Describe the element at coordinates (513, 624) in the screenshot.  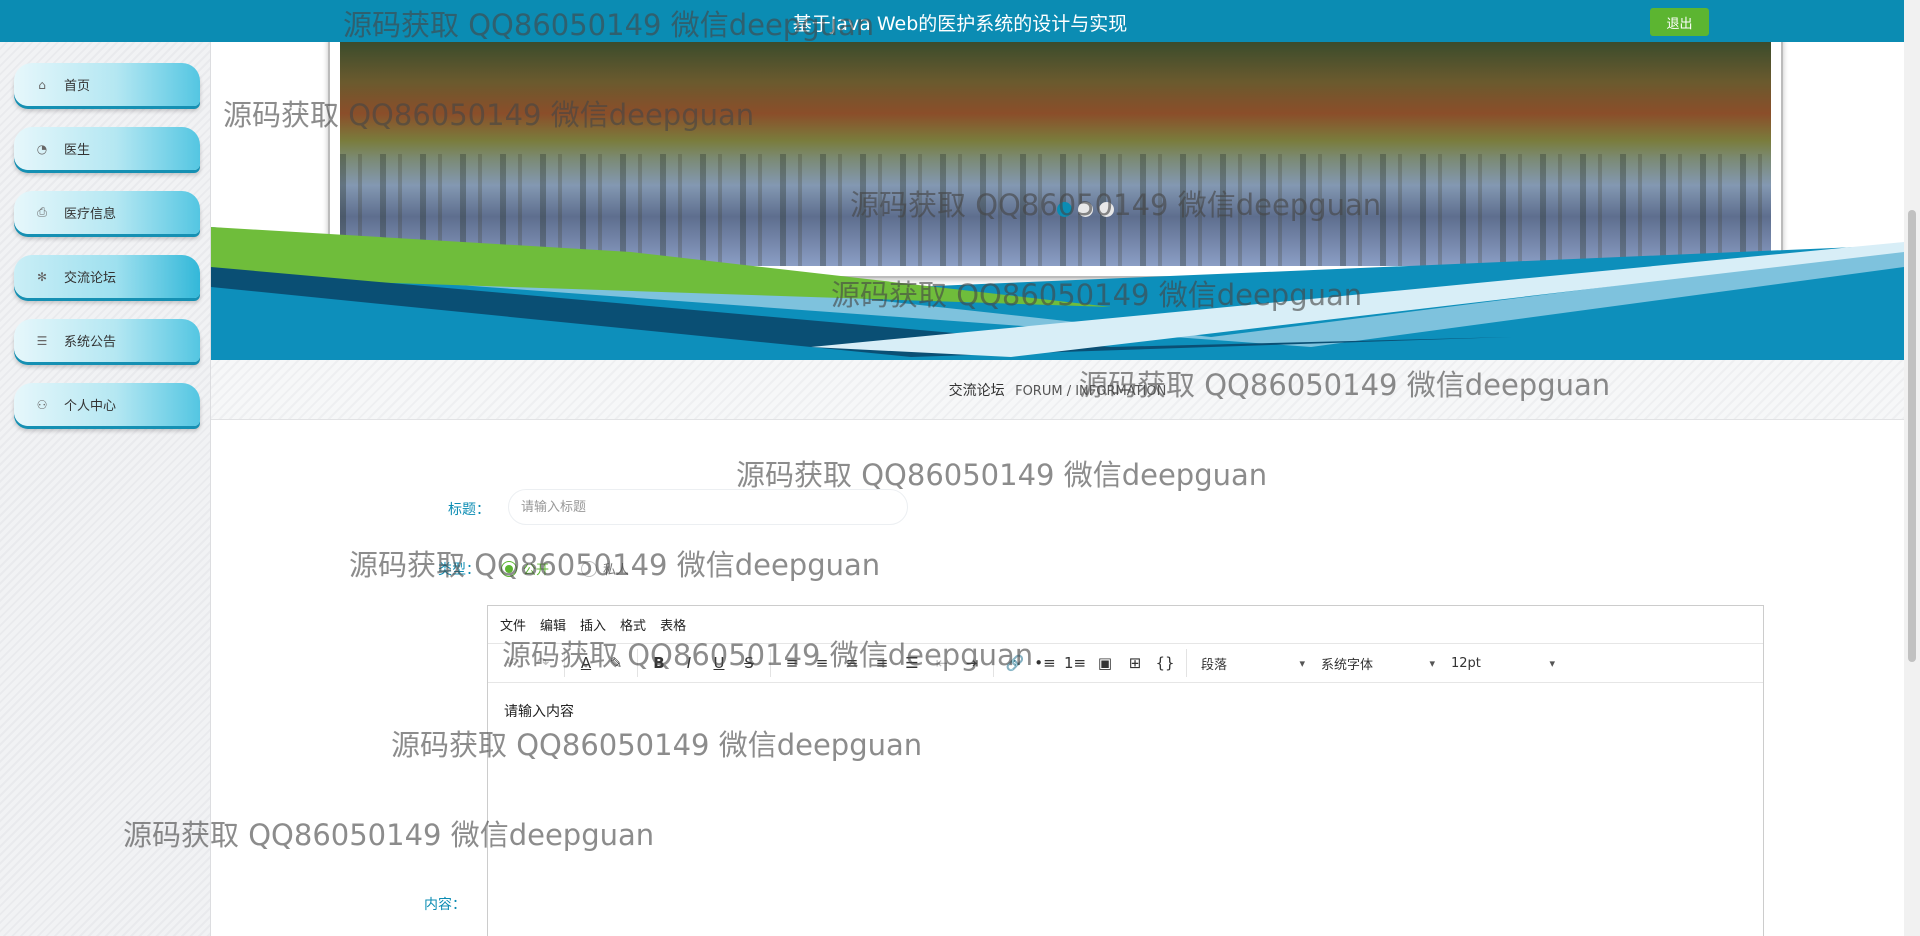
I see `menu-file: 文件` at that location.